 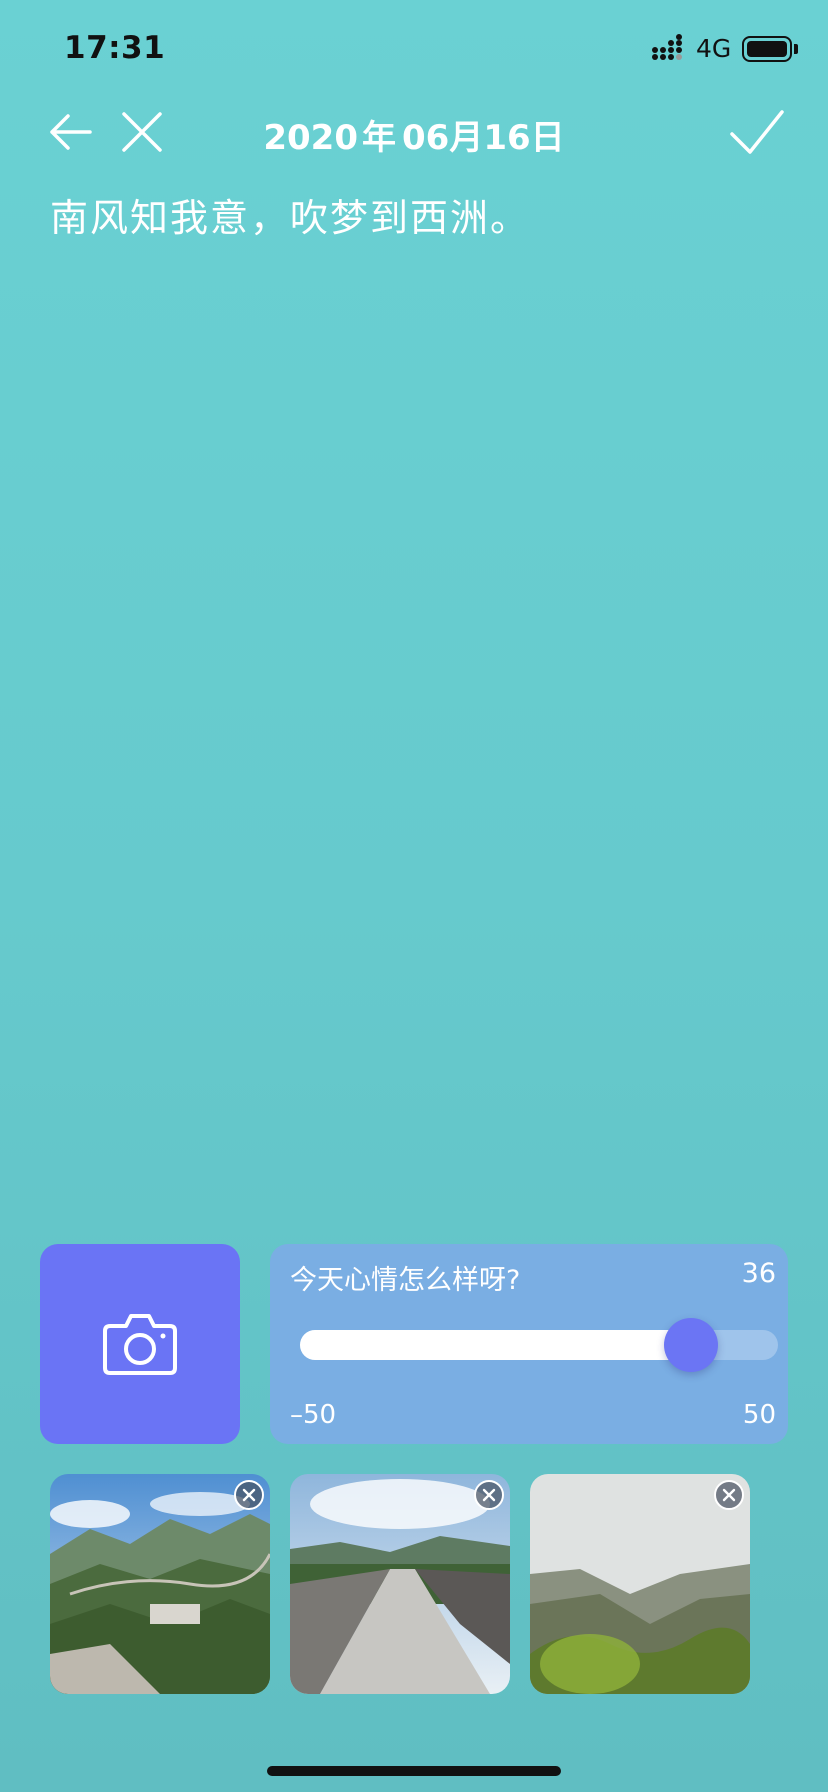 I want to click on camera-icon, so click(x=140, y=1344).